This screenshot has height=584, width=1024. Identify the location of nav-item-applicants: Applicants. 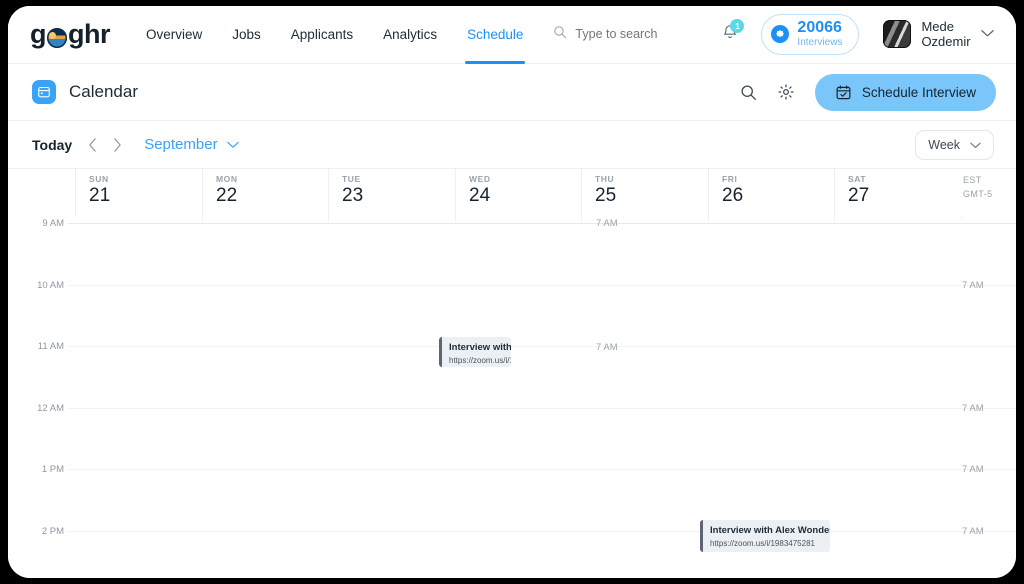
(322, 35).